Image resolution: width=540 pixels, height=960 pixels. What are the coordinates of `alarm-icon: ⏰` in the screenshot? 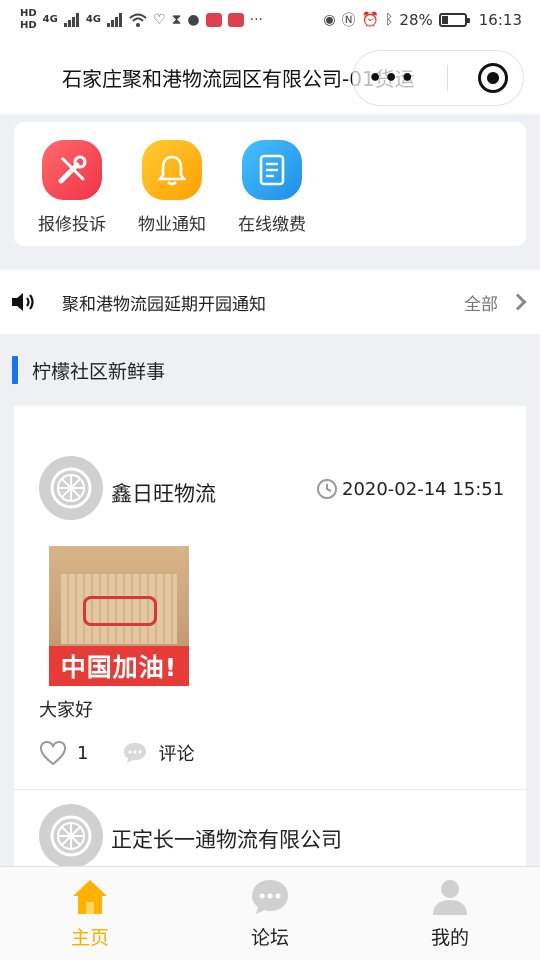 It's located at (370, 20).